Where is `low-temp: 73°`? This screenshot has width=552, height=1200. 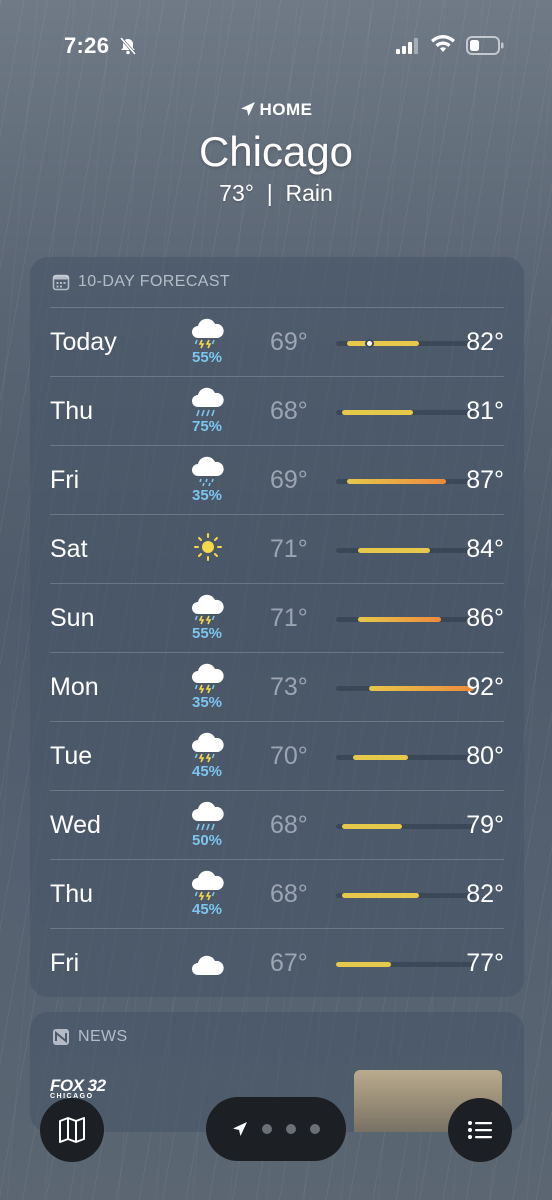 low-temp: 73° is located at coordinates (289, 687).